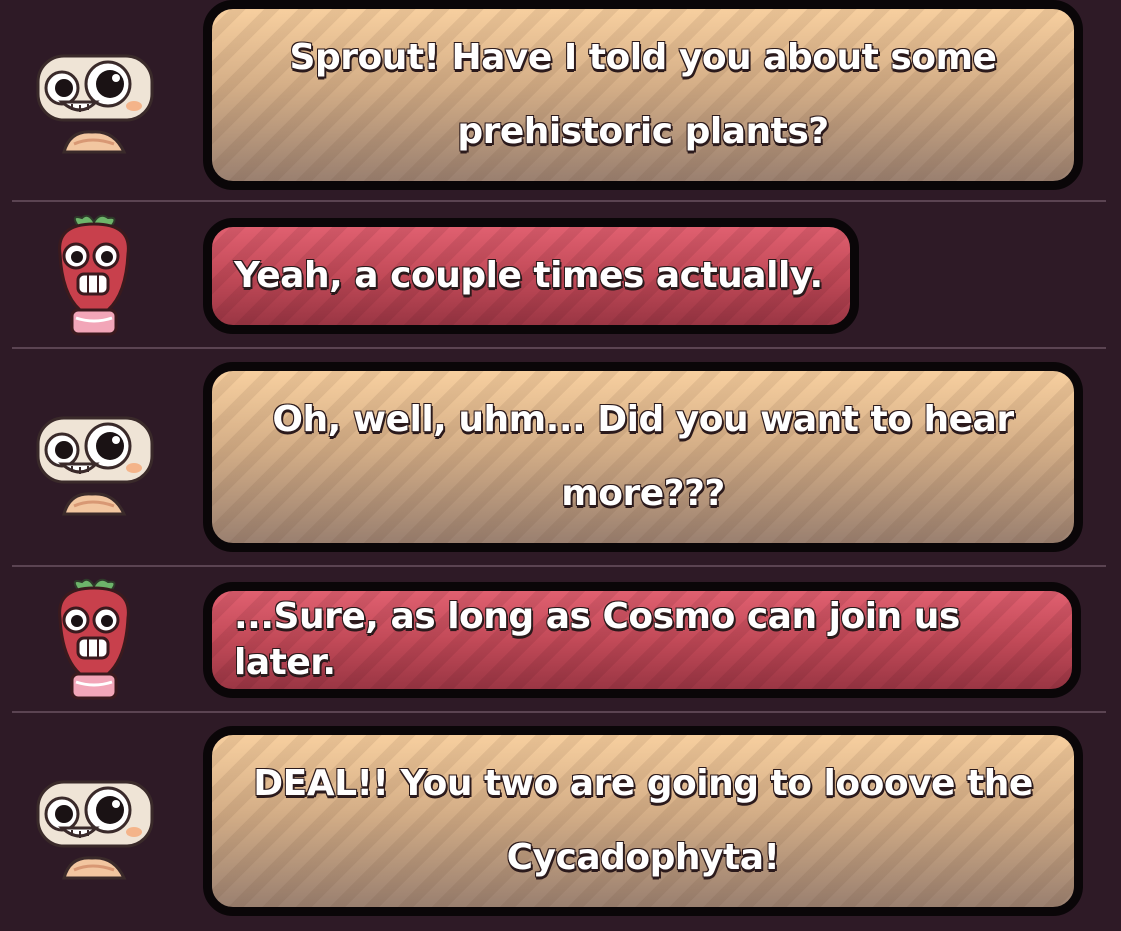 The width and height of the screenshot is (1121, 931). Describe the element at coordinates (528, 275) in the screenshot. I see `message-text: Yeah, a couple times actually.` at that location.